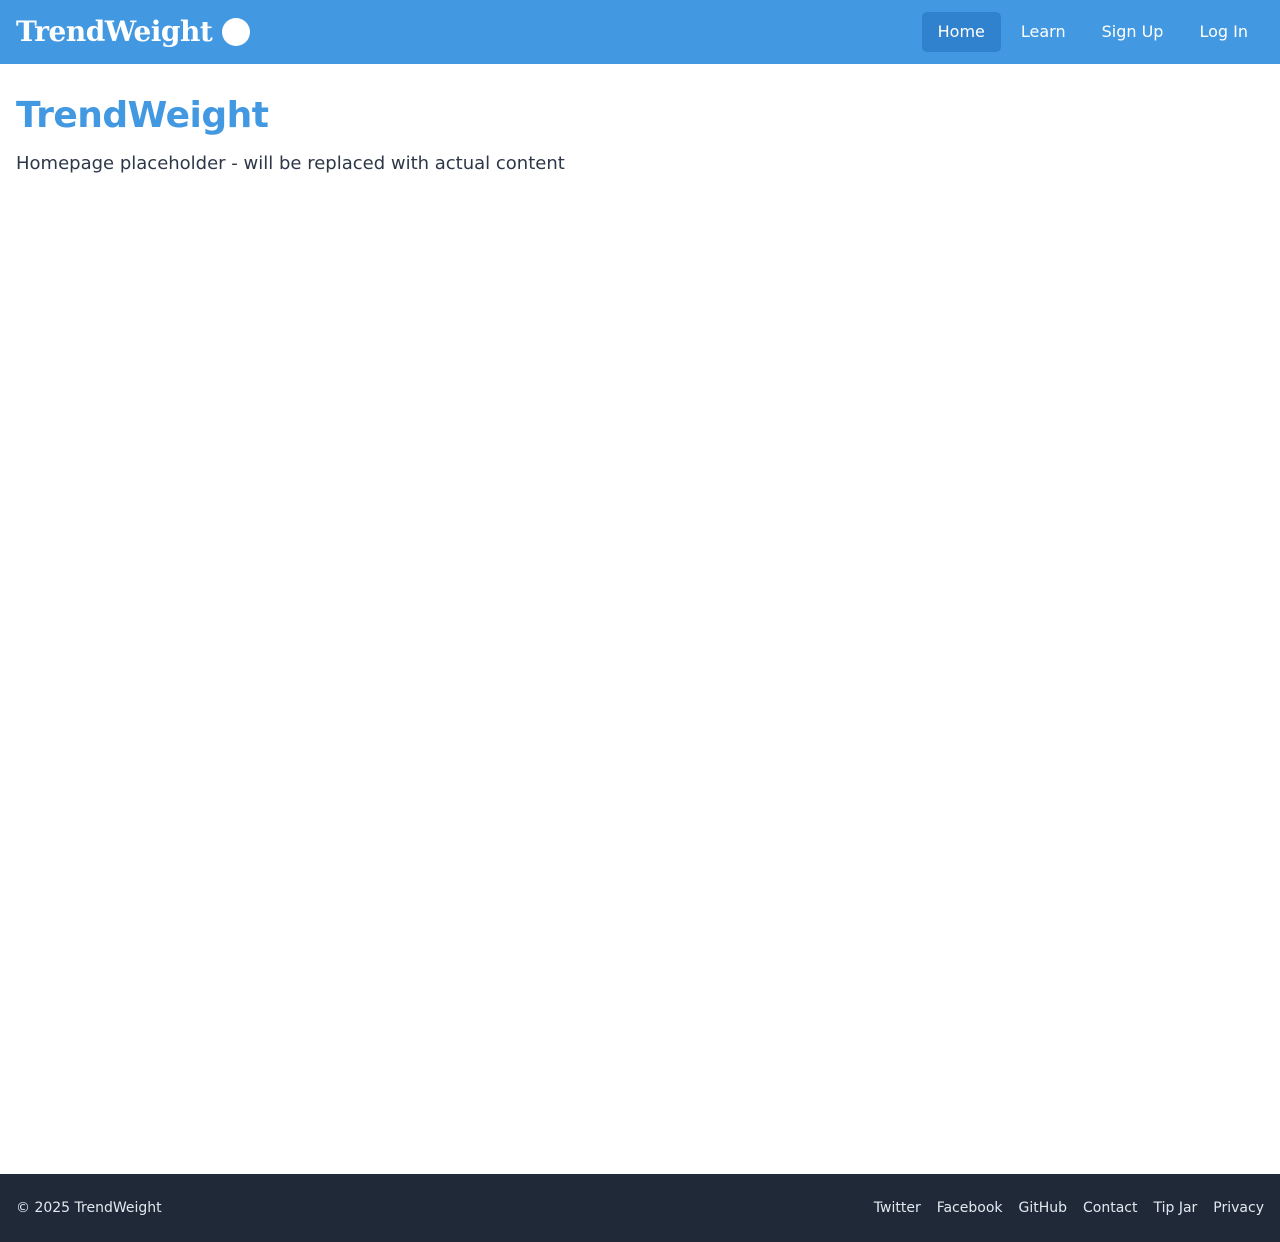 The height and width of the screenshot is (1242, 1280). What do you see at coordinates (970, 1208) in the screenshot?
I see `footer-facebook-link: Facebook` at bounding box center [970, 1208].